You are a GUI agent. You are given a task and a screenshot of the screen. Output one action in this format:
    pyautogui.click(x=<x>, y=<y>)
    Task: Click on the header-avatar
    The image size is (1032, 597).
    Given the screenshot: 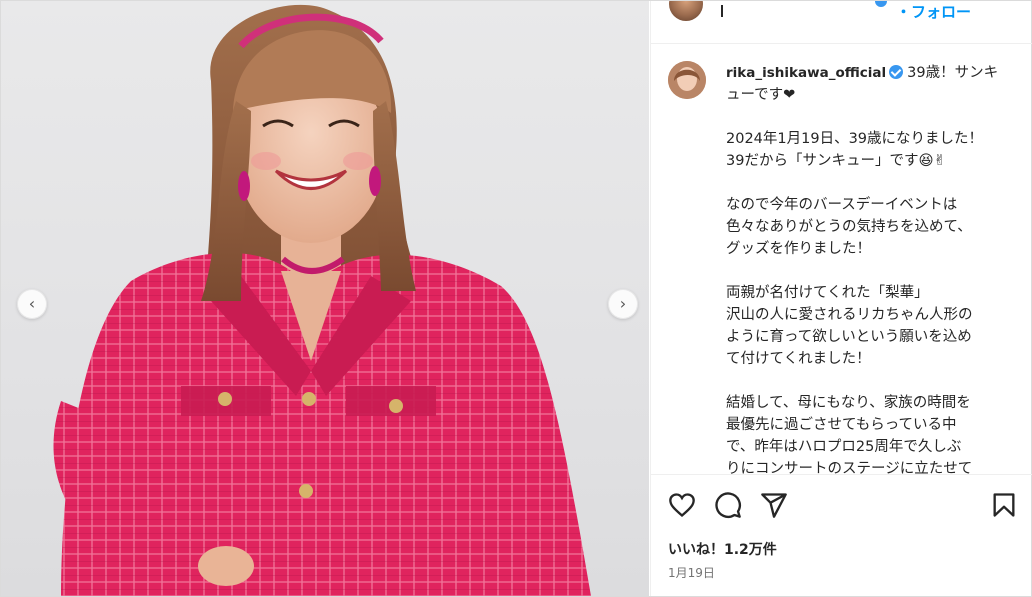 What is the action you would take?
    pyautogui.click(x=686, y=11)
    